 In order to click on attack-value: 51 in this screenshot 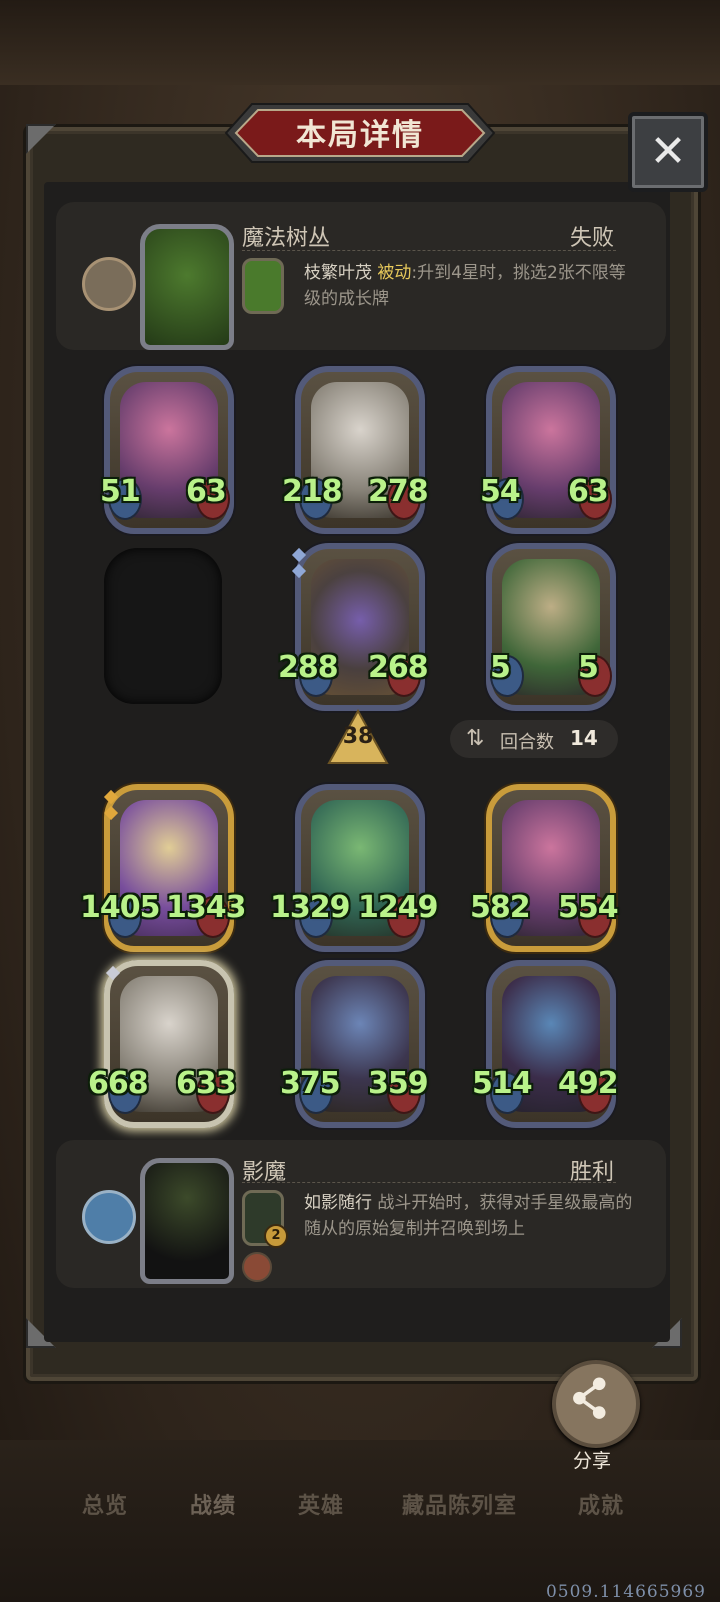, I will do `click(120, 491)`.